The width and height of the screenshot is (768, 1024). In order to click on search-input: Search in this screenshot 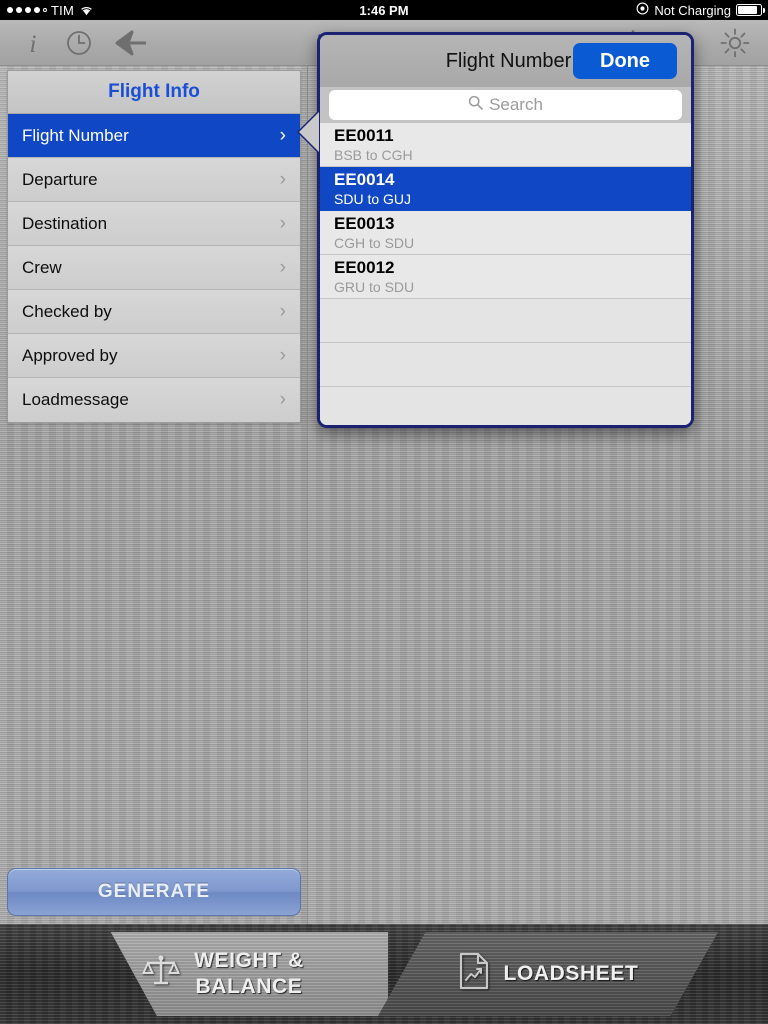, I will do `click(505, 105)`.